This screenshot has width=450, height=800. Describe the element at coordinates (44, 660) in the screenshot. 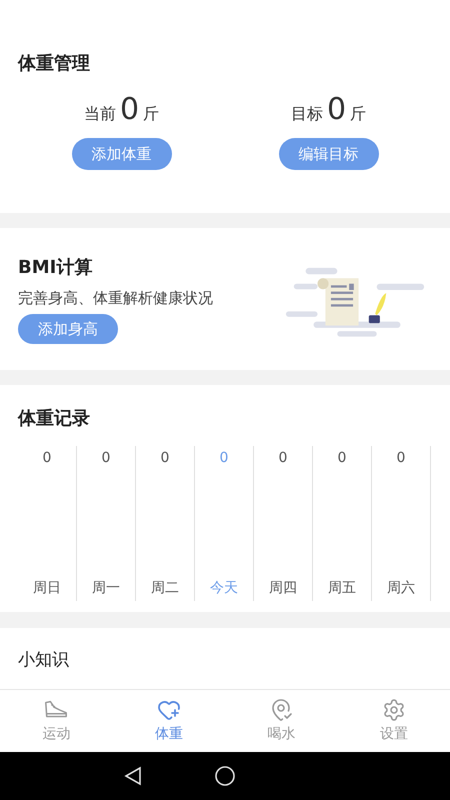

I see `section-title: 小知识` at that location.